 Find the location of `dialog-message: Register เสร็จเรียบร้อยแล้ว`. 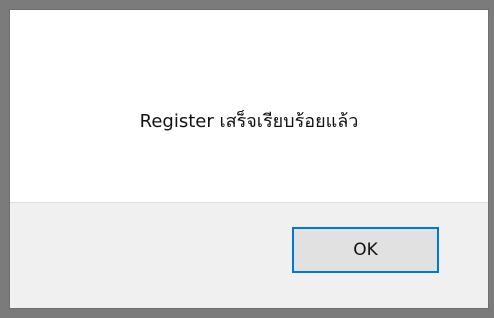

dialog-message: Register เสร็จเรียบร้อยแล้ว is located at coordinates (249, 121).